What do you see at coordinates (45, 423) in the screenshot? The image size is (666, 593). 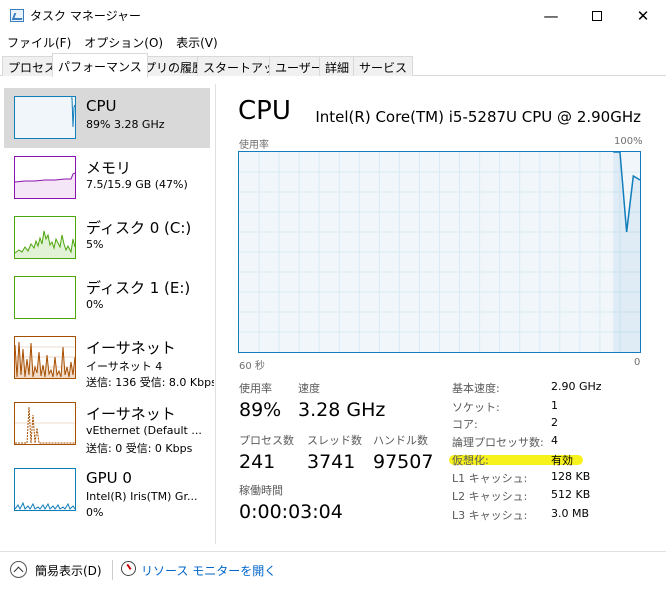 I see `ethernet-2-thumbnail` at bounding box center [45, 423].